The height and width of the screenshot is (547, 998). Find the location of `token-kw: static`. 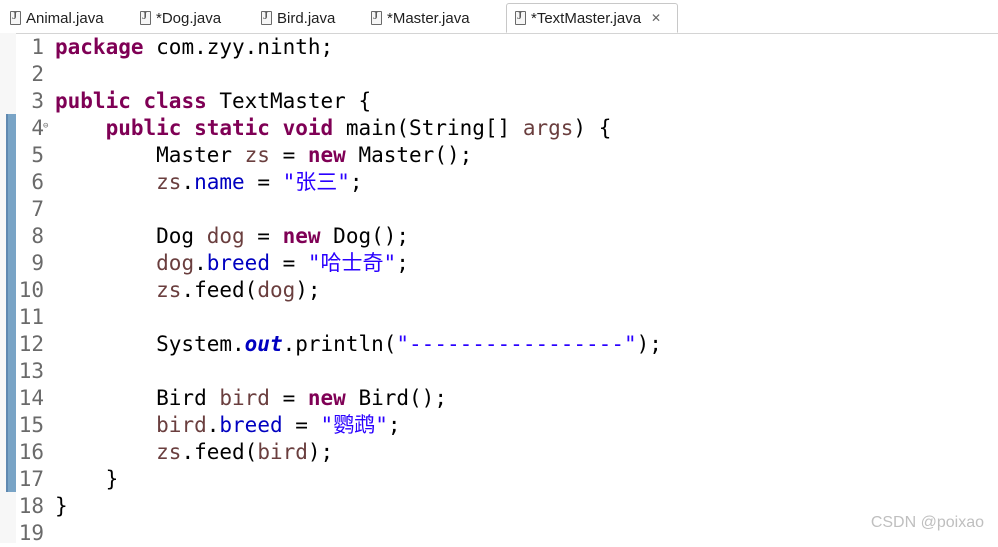

token-kw: static is located at coordinates (232, 128).